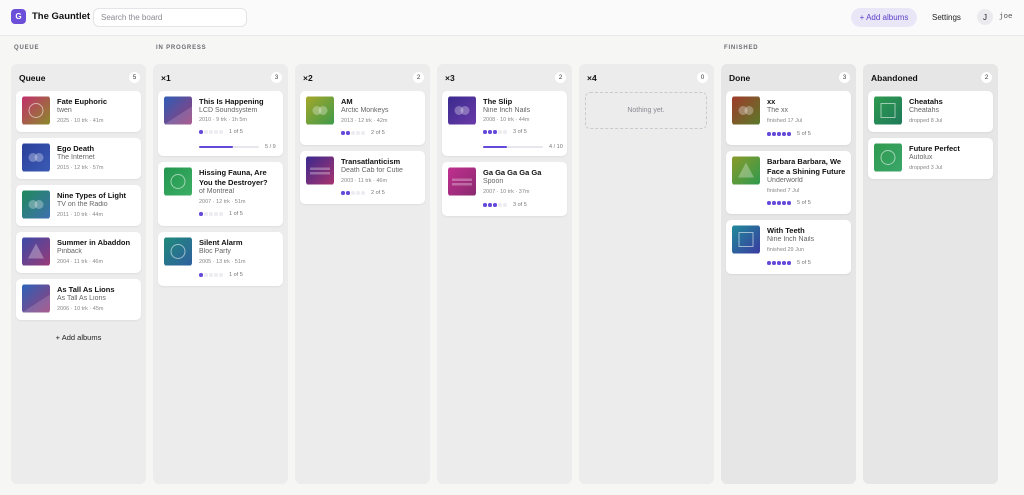 This screenshot has height=495, width=1024. Describe the element at coordinates (36, 251) in the screenshot. I see `triangle-icon` at that location.